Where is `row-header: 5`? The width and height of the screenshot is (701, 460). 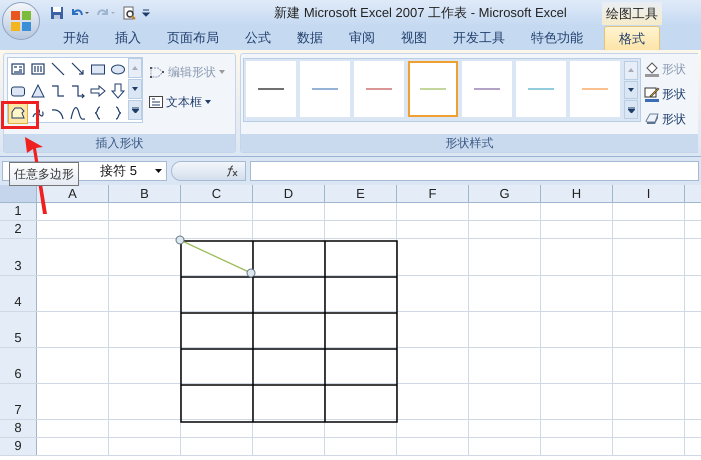 row-header: 5 is located at coordinates (18, 329).